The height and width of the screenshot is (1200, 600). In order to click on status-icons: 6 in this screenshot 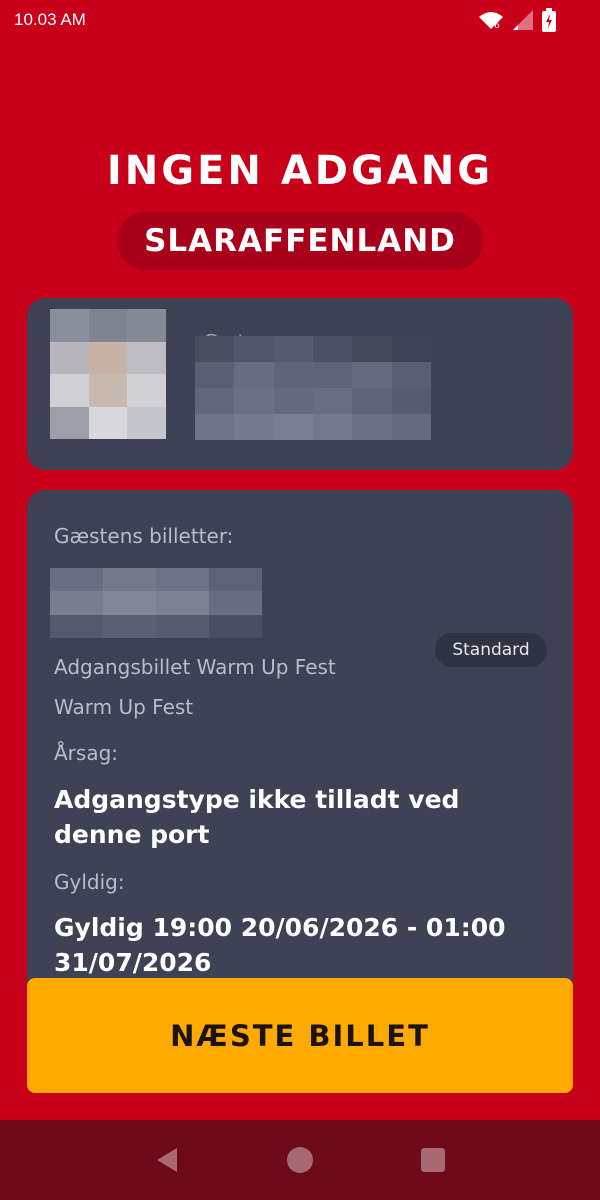, I will do `click(532, 20)`.